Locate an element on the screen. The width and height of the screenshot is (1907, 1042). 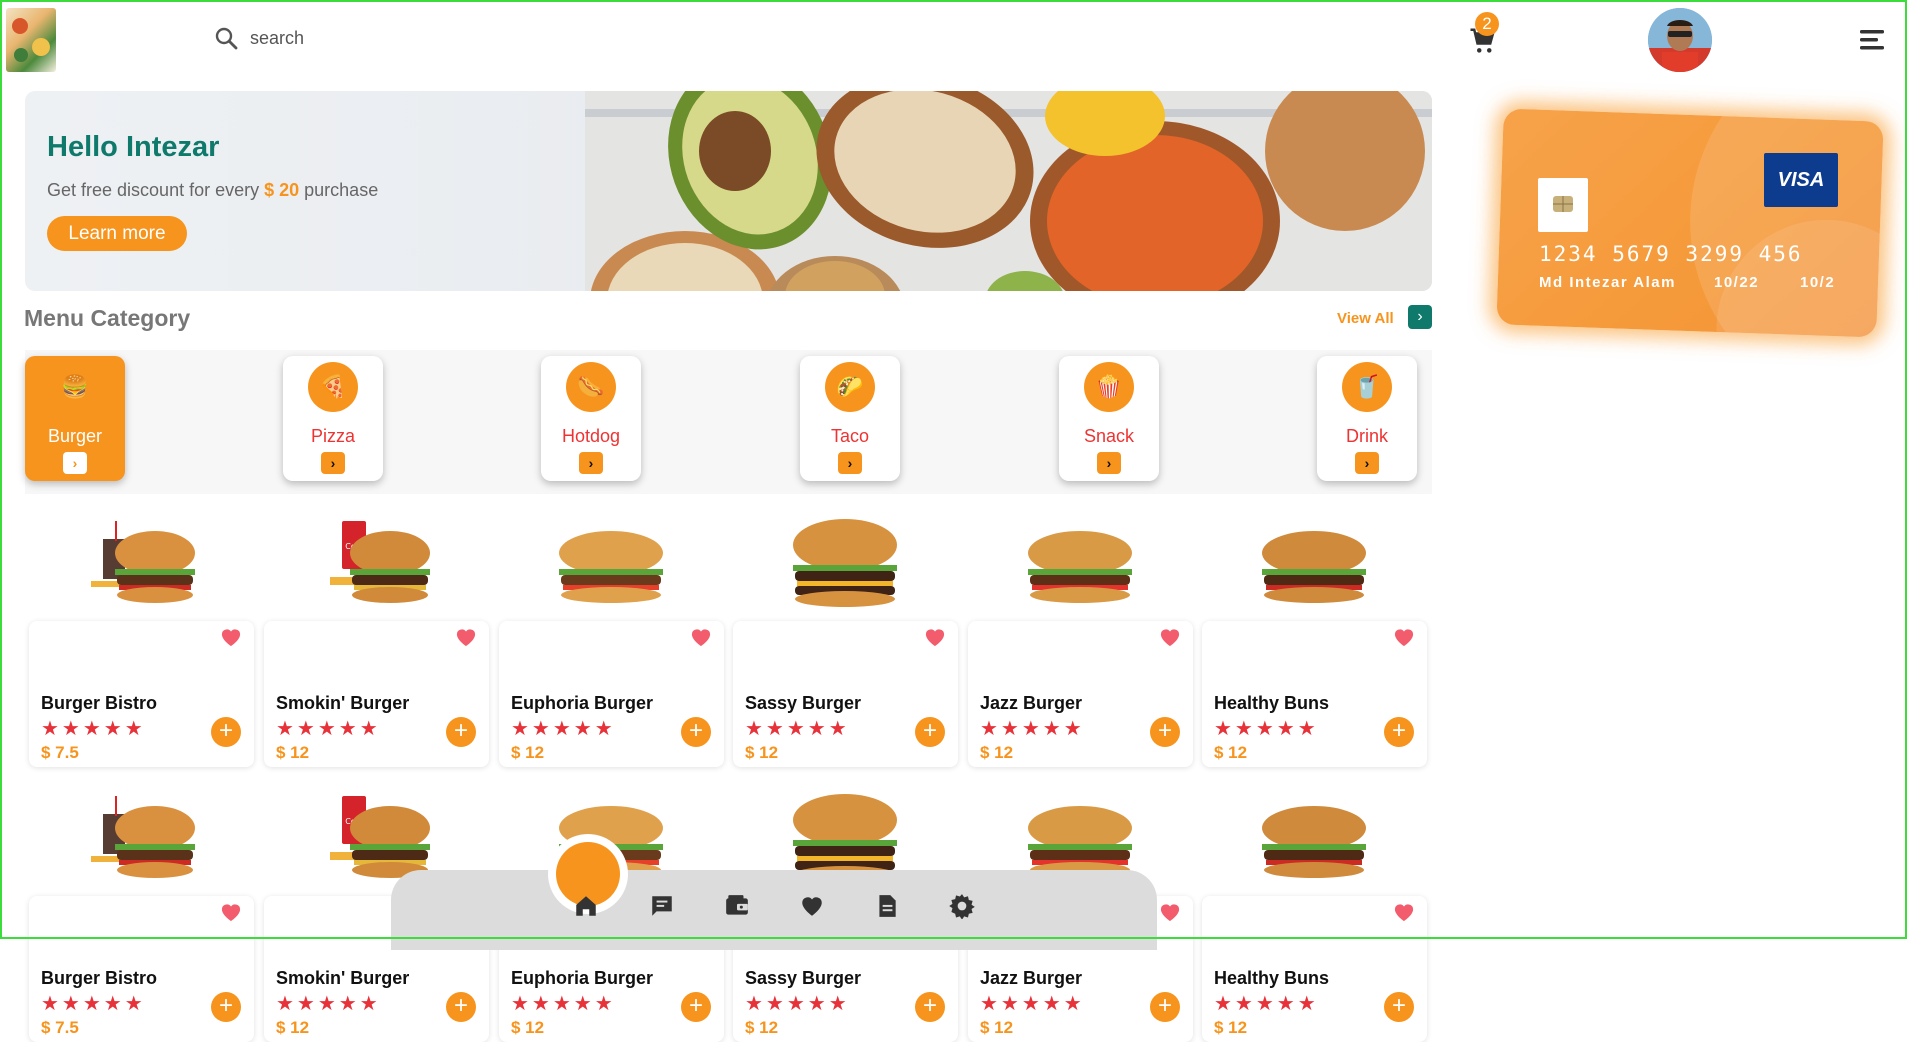
view-all-arrow-icon: › is located at coordinates (1420, 317).